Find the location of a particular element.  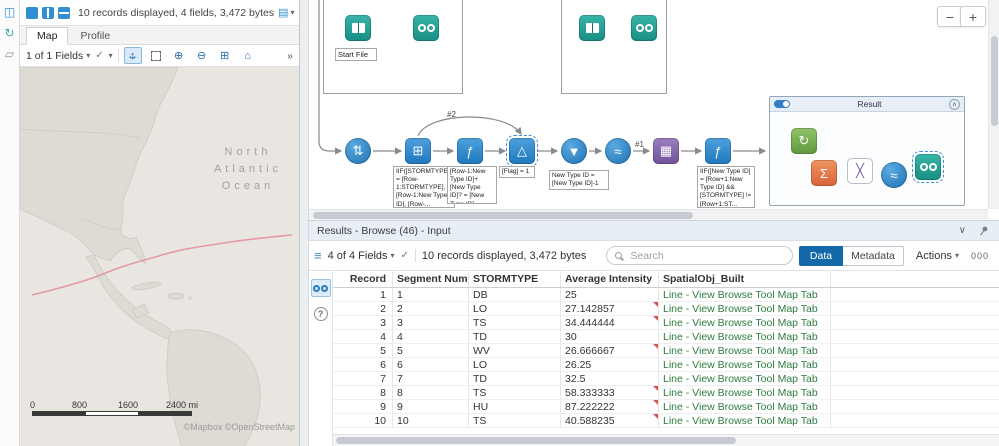

home-button: ⌂ is located at coordinates (248, 55).